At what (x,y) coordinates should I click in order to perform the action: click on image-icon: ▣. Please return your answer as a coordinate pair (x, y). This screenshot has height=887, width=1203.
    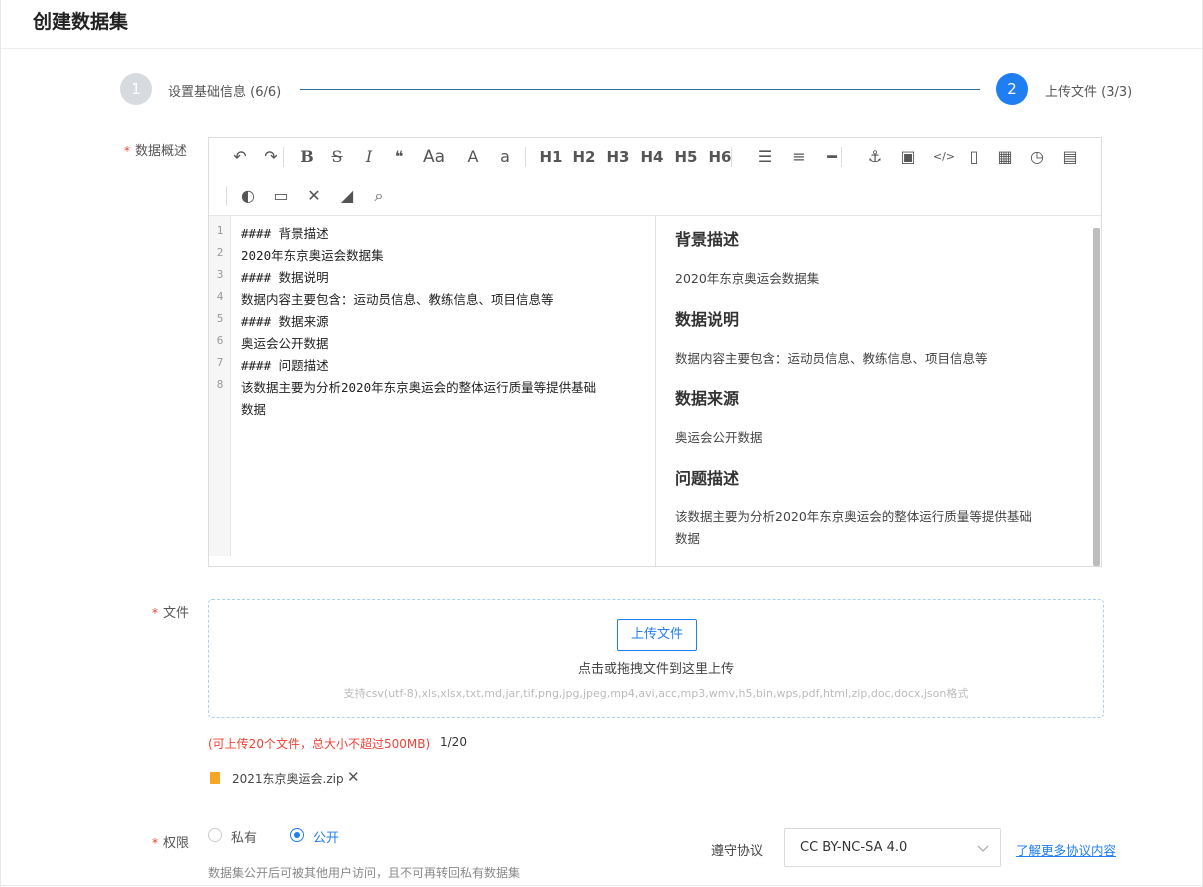
    Looking at the image, I should click on (908, 157).